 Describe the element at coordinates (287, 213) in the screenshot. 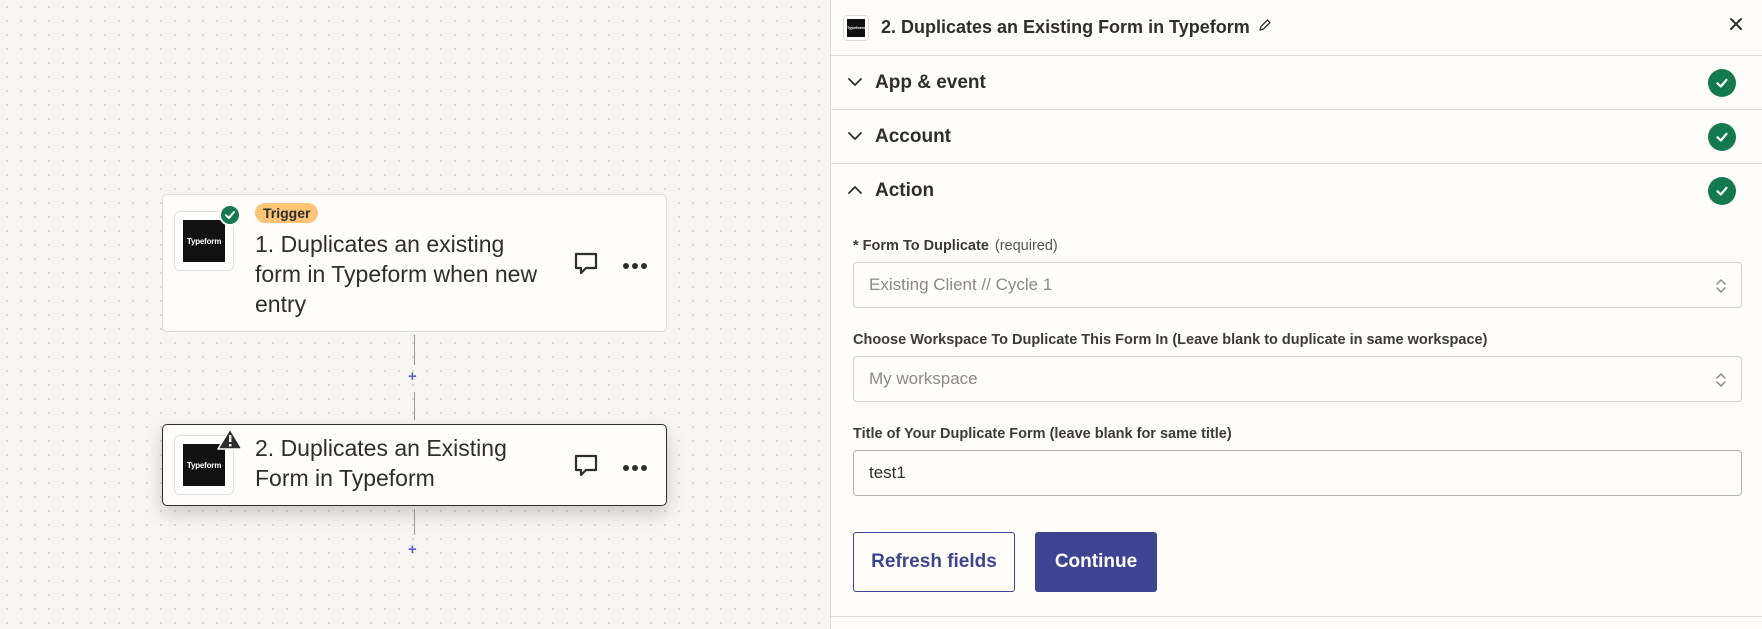

I see `trigger-badge: Trigger` at that location.